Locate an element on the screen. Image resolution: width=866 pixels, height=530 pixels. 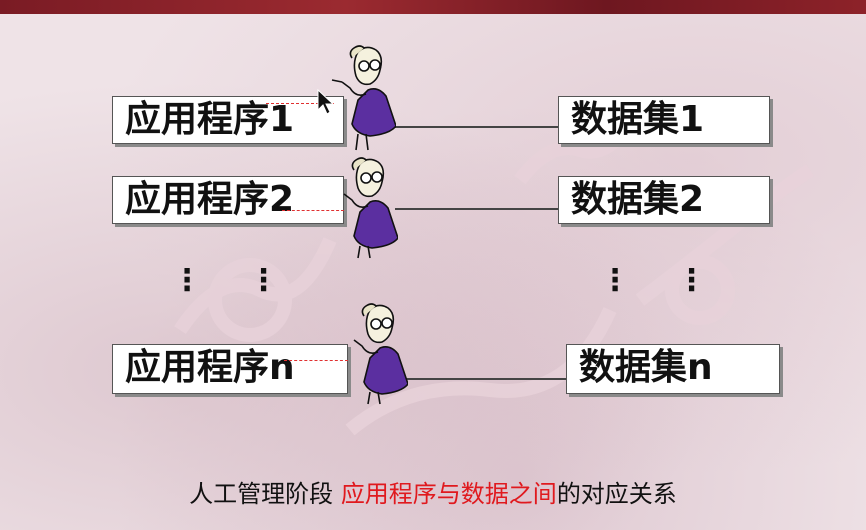
caption-prefix: 人工管理阶段 is located at coordinates (265, 494).